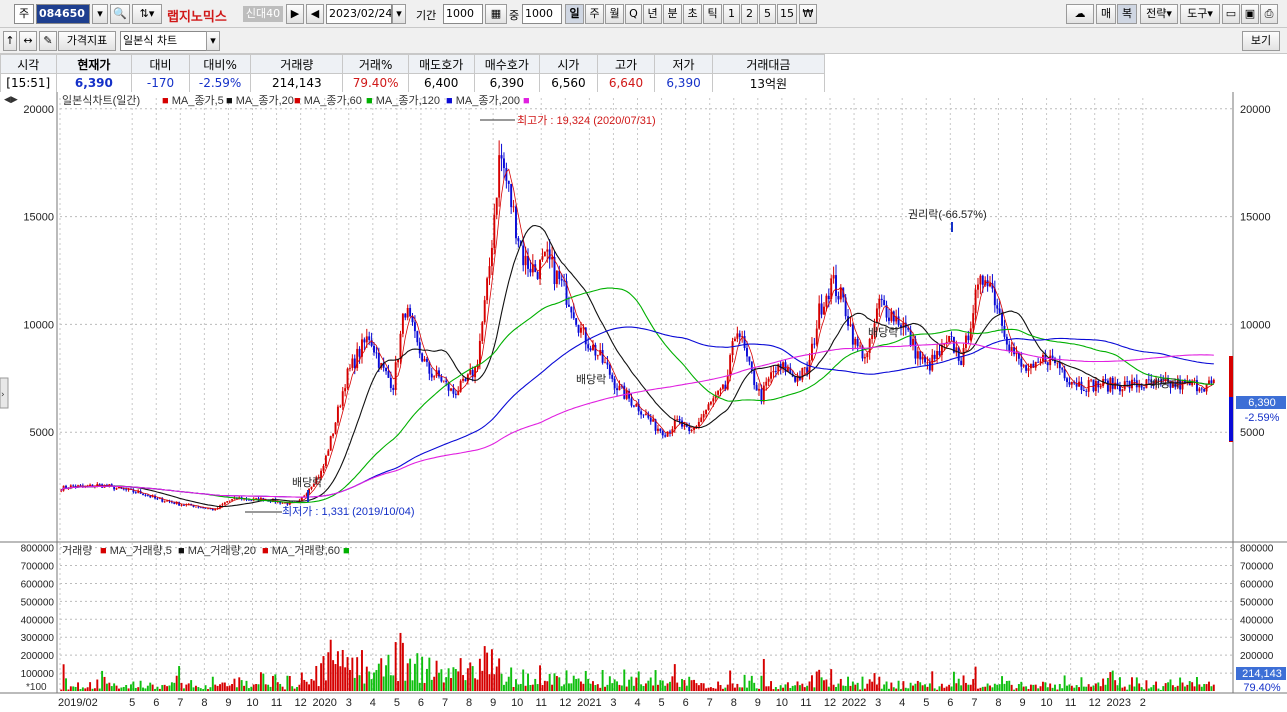 This screenshot has width=1287, height=712. I want to click on sort-icon: ⇅▾, so click(147, 14).